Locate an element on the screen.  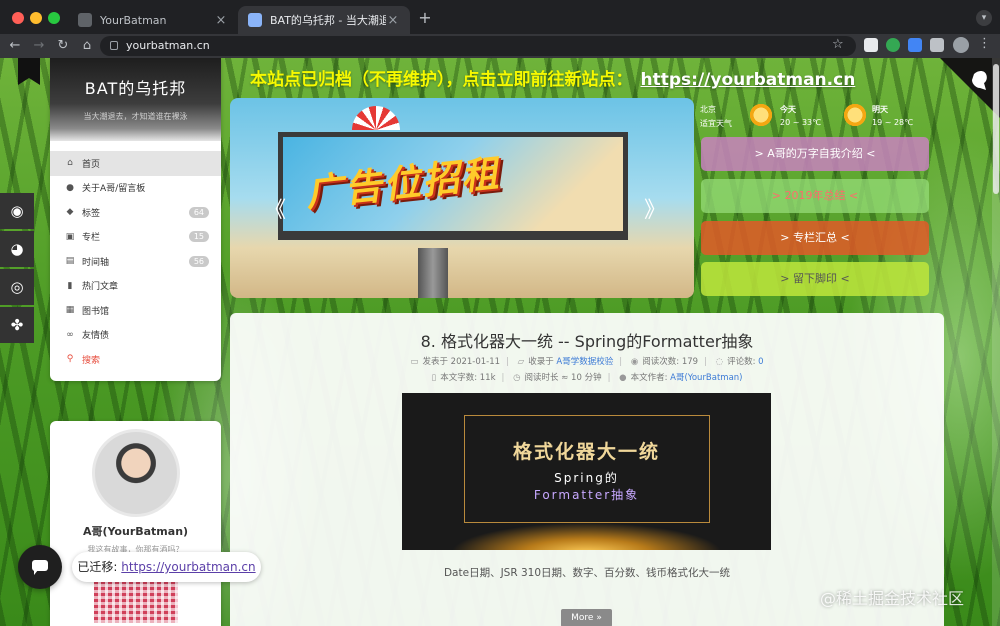
author-link: A哥(YourBatman) is located at coordinates (706, 378).